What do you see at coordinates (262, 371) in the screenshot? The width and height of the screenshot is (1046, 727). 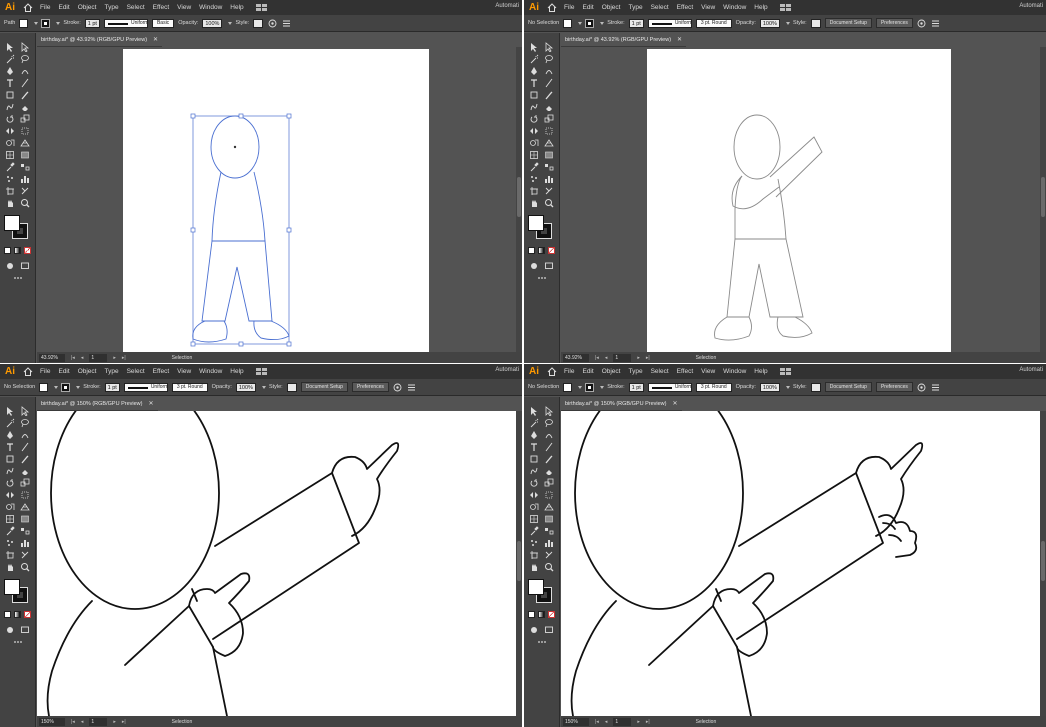 I see `arrange-documents-icon` at bounding box center [262, 371].